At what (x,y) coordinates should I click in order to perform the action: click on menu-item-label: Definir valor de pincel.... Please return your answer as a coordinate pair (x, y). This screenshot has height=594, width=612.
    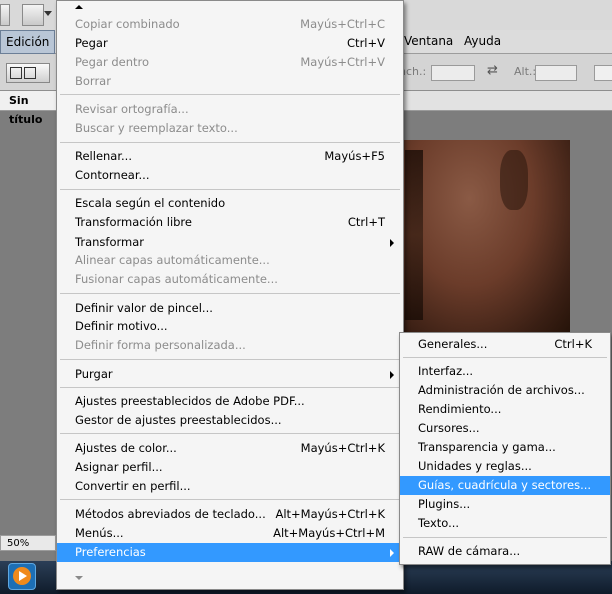
    Looking at the image, I should click on (144, 308).